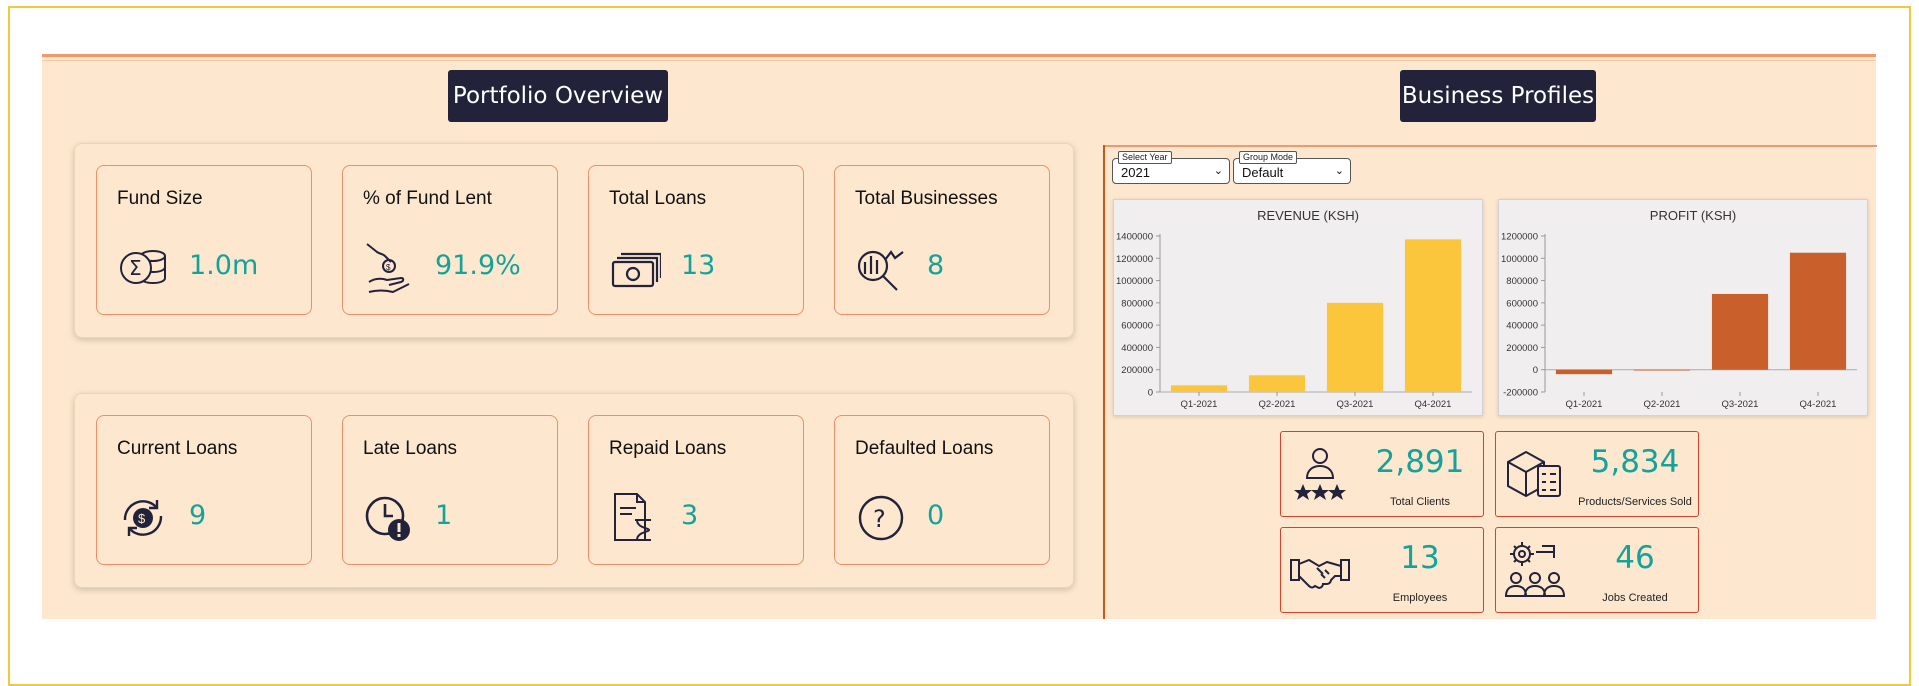 The height and width of the screenshot is (686, 1919). I want to click on defaulted-loans-card: Defaulted Loans ? 0, so click(942, 490).